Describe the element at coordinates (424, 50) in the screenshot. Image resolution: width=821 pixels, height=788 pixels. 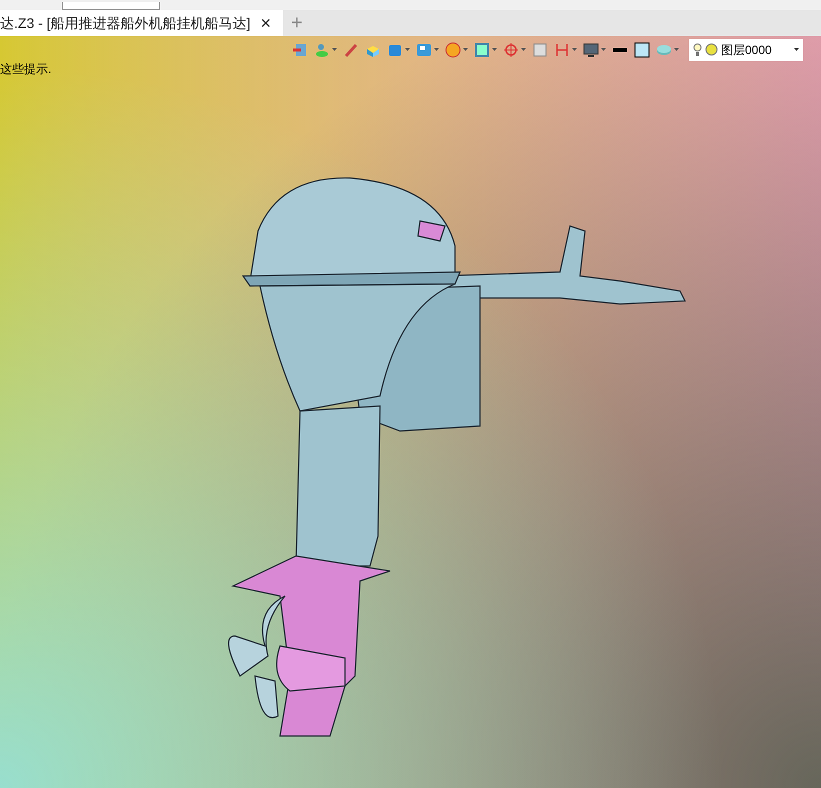
I see `display-cube-icon` at that location.